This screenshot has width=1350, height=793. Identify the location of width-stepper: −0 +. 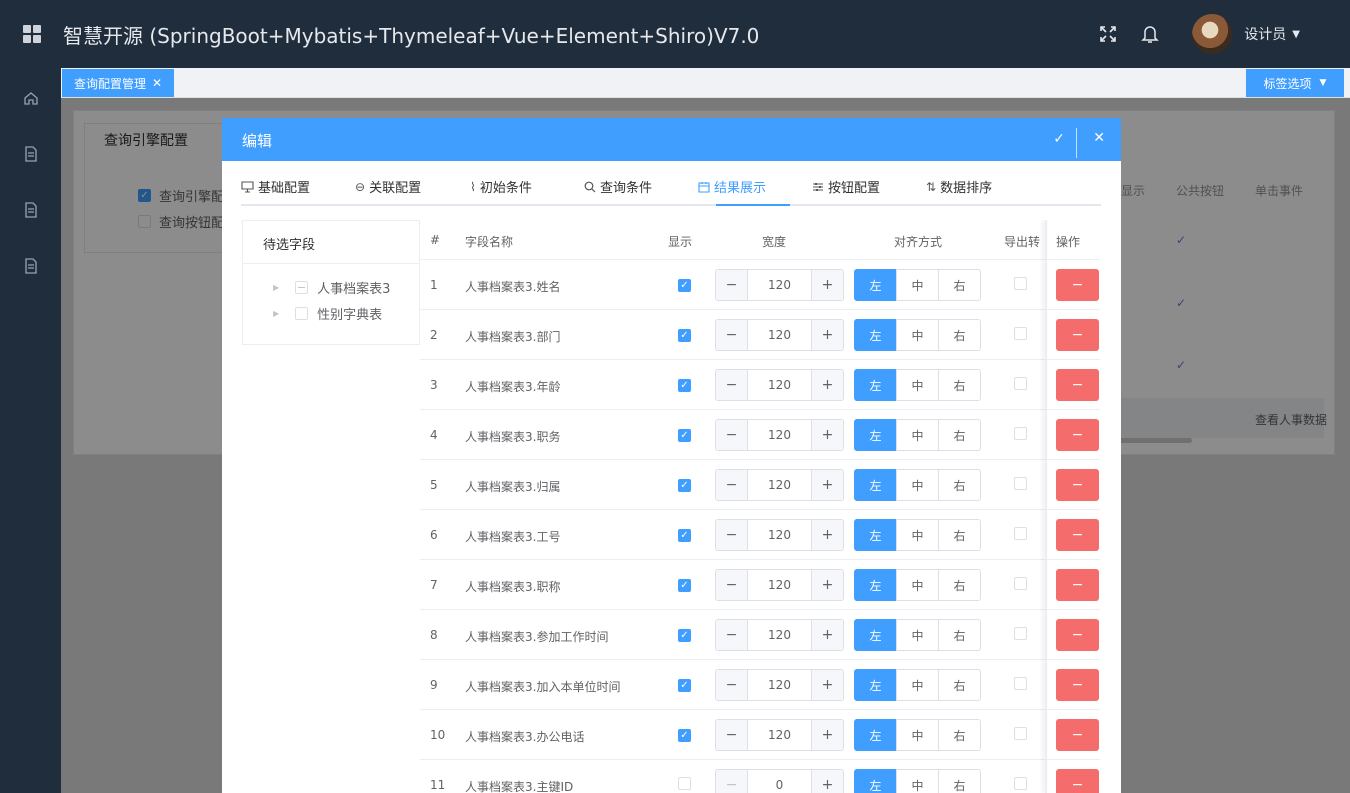
(779, 781).